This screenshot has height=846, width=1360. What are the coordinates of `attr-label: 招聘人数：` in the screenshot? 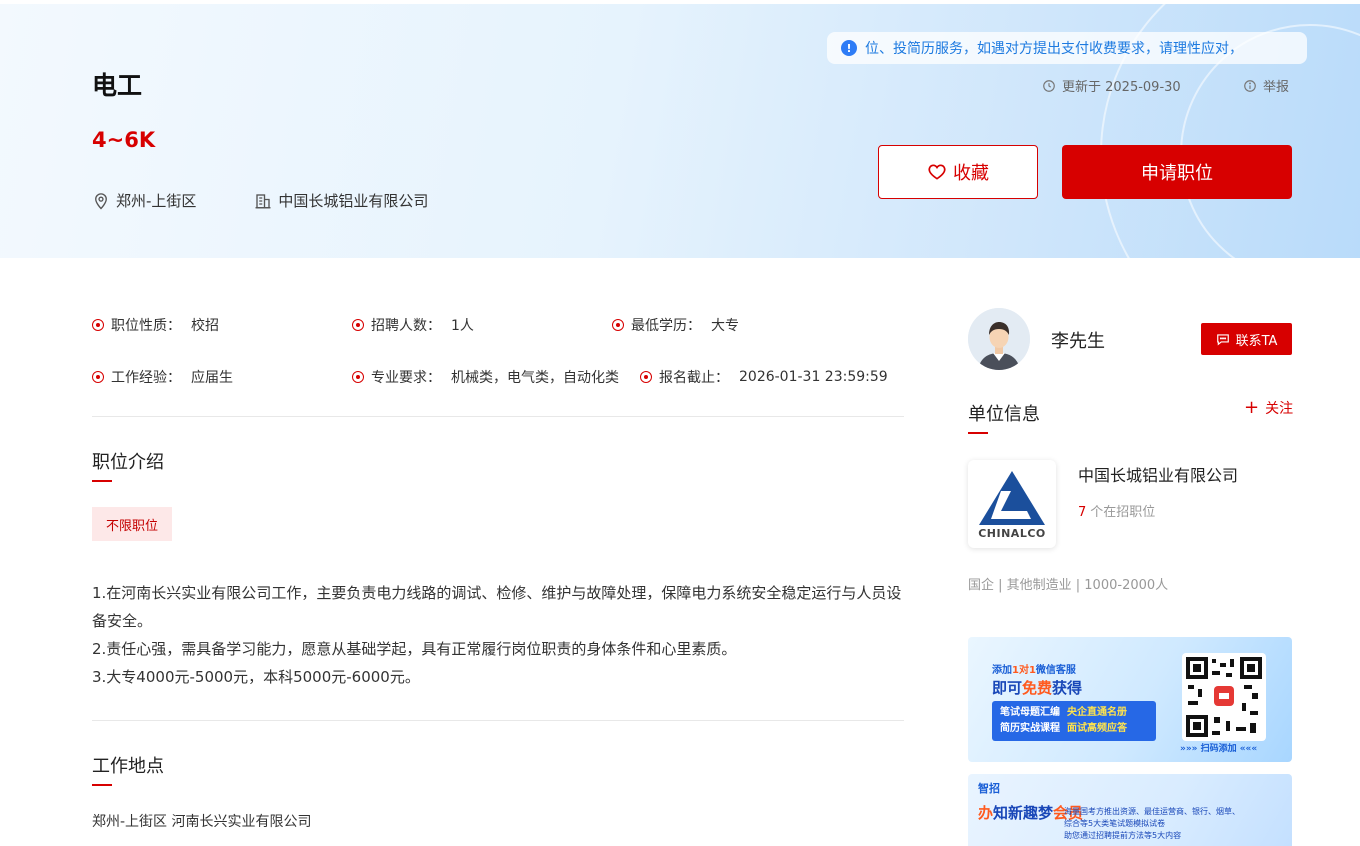 It's located at (406, 326).